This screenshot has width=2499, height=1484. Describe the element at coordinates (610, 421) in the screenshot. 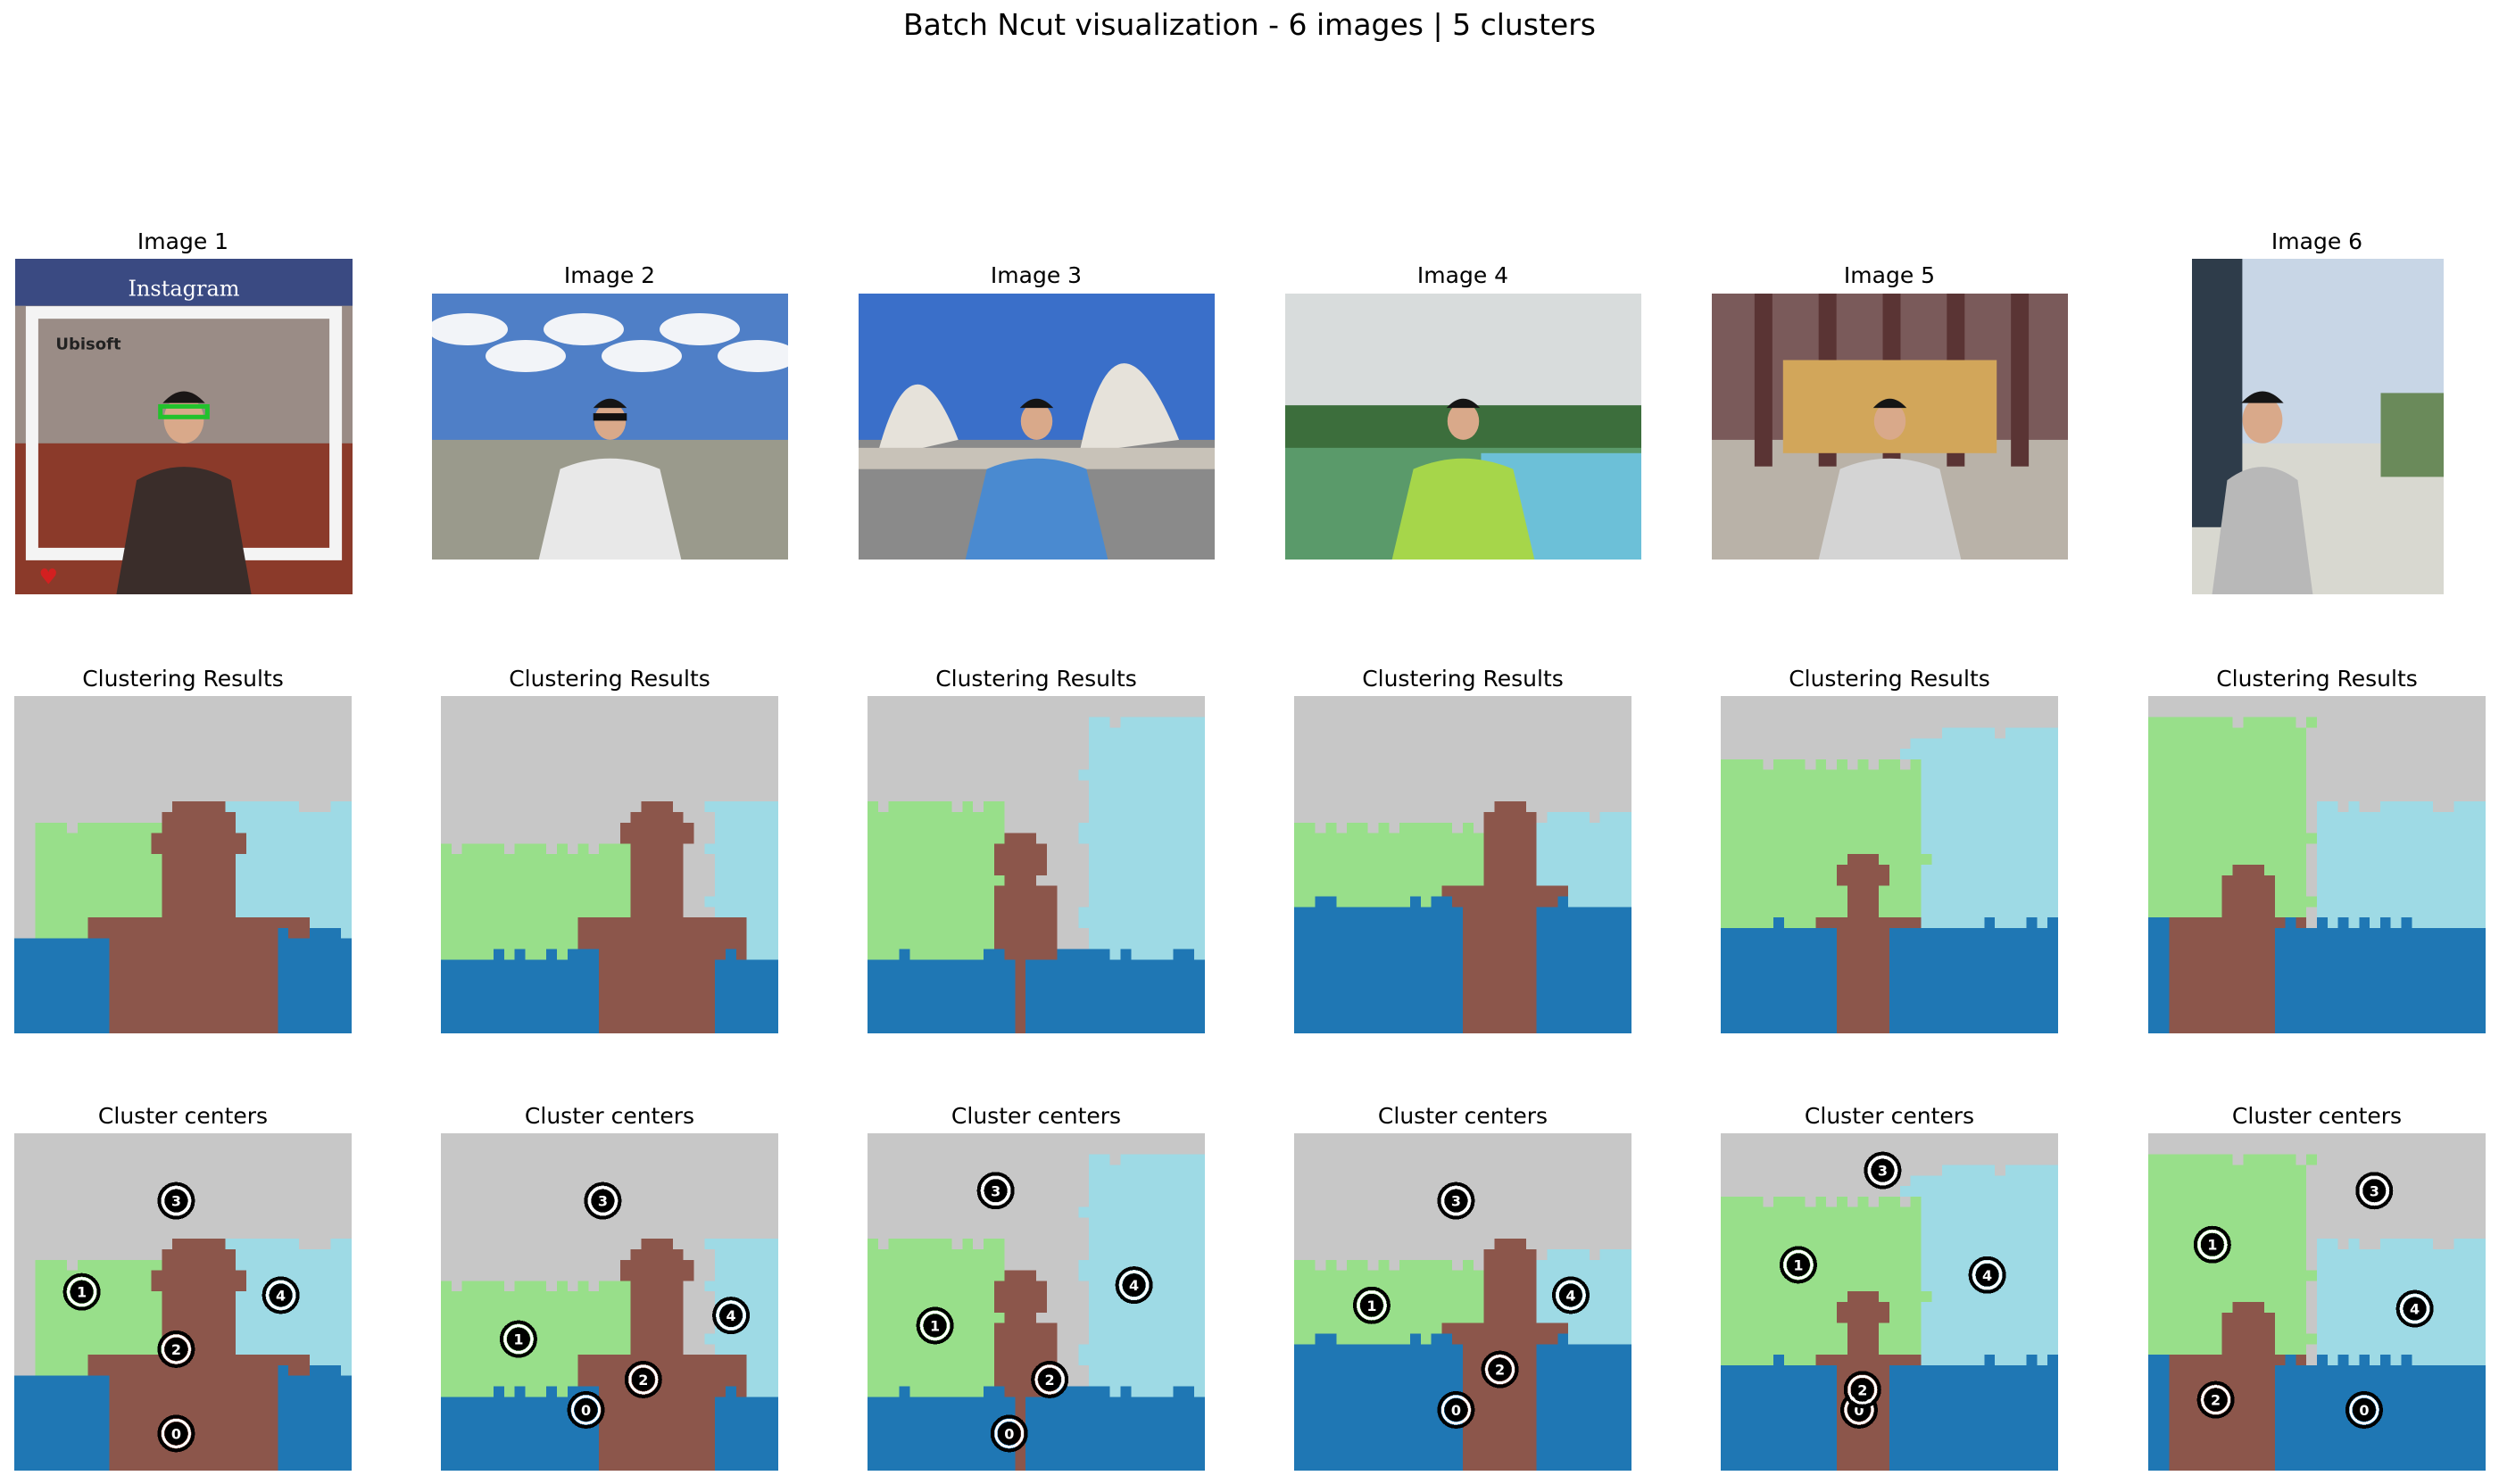

I see `person-face` at that location.